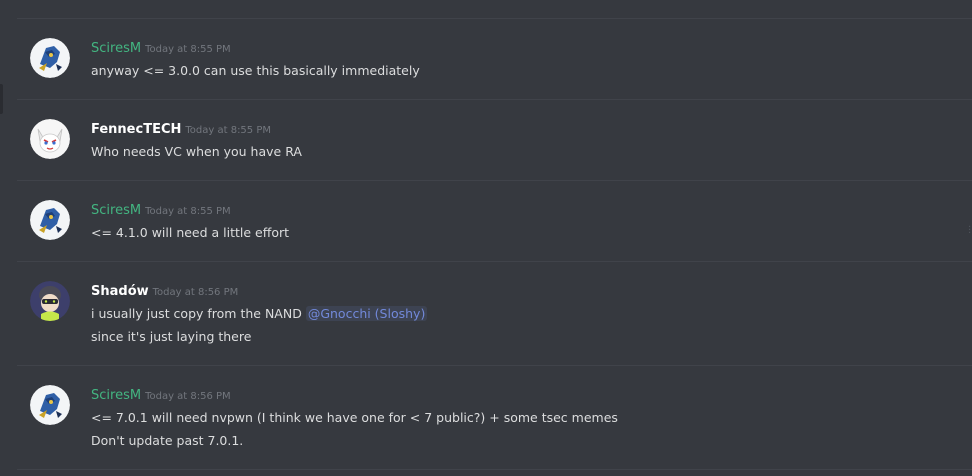 The height and width of the screenshot is (476, 972). Describe the element at coordinates (120, 291) in the screenshot. I see `username: Shadów` at that location.